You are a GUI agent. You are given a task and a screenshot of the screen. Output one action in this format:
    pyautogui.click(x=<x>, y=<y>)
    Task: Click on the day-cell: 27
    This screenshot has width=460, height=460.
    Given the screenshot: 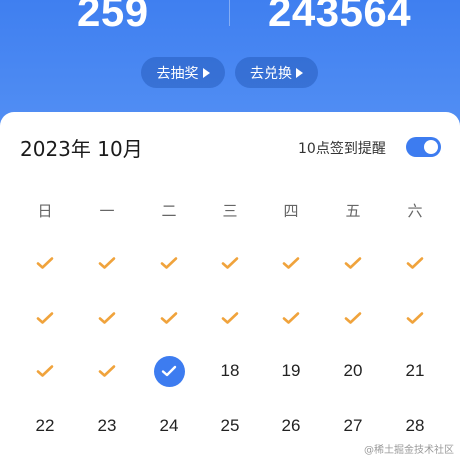 What is the action you would take?
    pyautogui.click(x=353, y=426)
    